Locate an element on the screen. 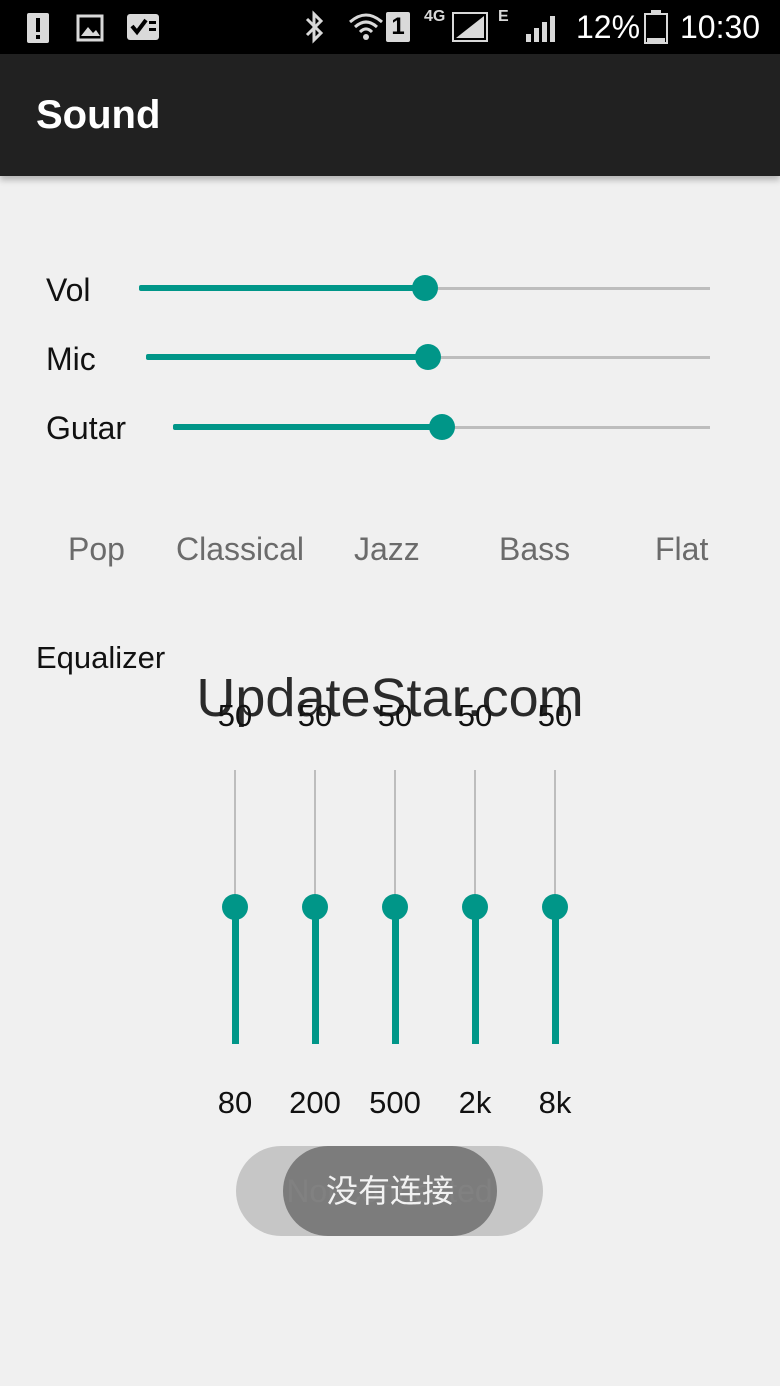 This screenshot has height=1386, width=780. battery-icon is located at coordinates (656, 27).